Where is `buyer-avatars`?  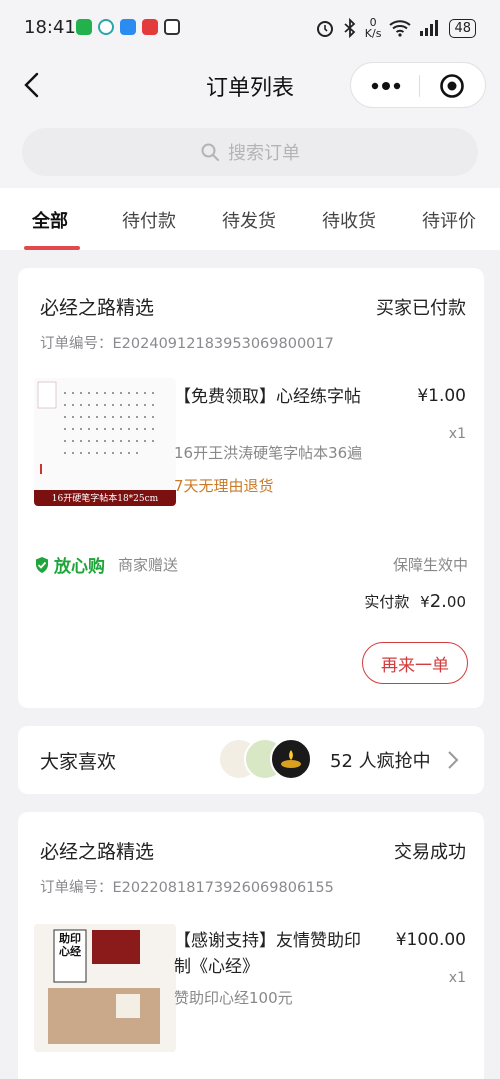 buyer-avatars is located at coordinates (268, 759).